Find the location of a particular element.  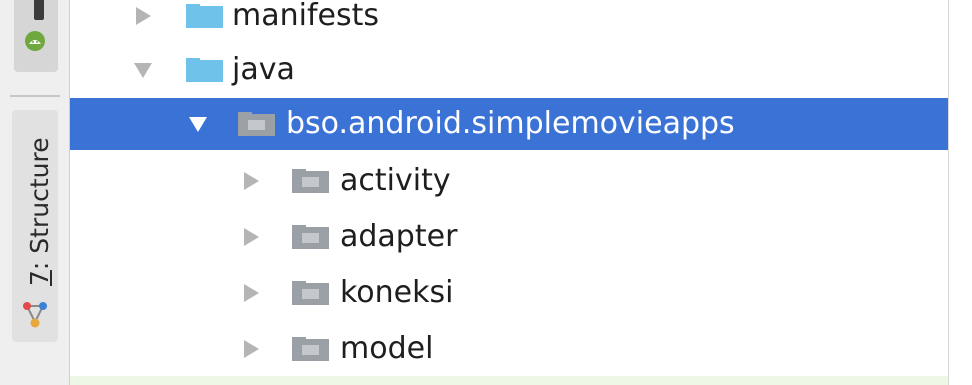

structure-tab-text: : Structure is located at coordinates (39, 204).